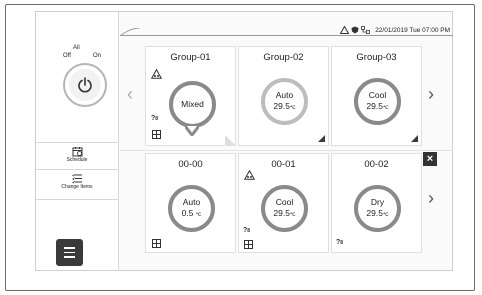 The width and height of the screenshot is (482, 295). What do you see at coordinates (97, 56) in the screenshot?
I see `power-on-label: On` at bounding box center [97, 56].